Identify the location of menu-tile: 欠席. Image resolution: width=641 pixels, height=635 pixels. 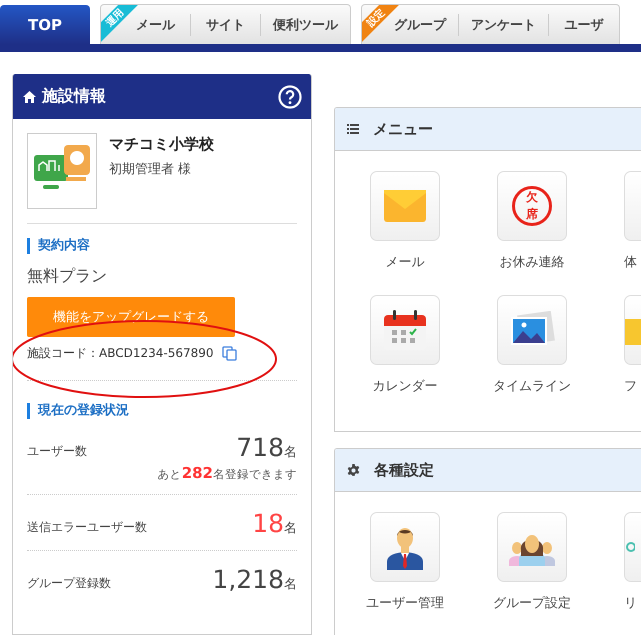
(532, 206).